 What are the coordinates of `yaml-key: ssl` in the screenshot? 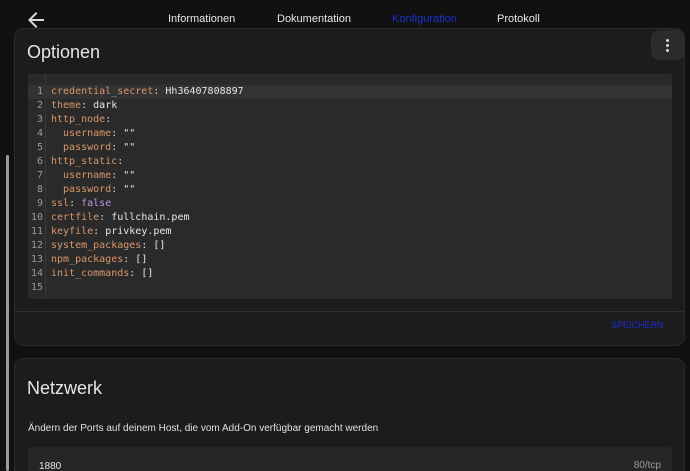 It's located at (60, 203).